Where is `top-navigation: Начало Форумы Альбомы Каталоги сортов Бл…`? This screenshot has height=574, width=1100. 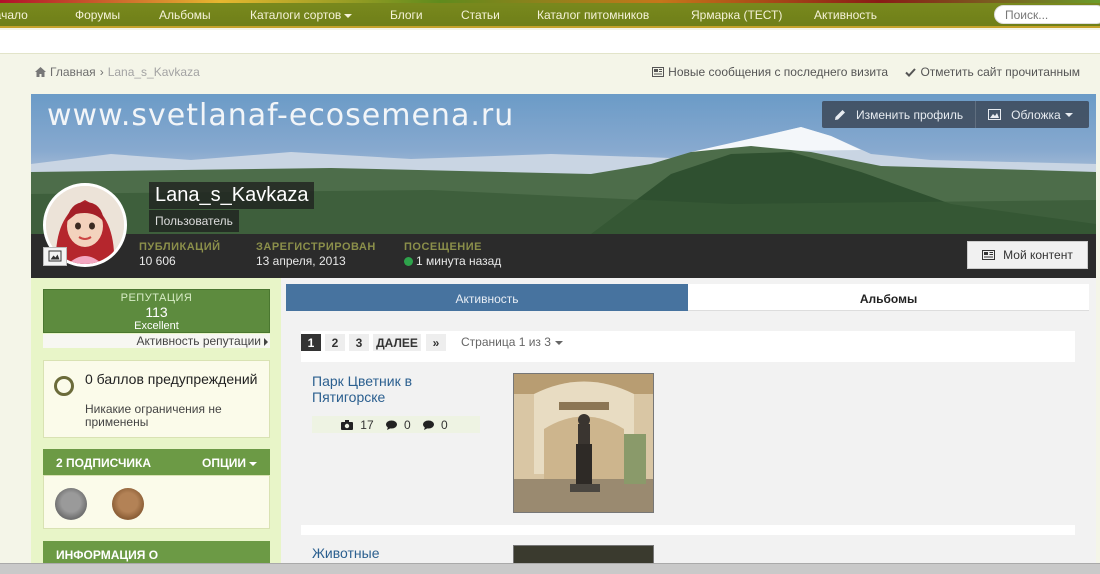
top-navigation: Начало Форумы Альбомы Каталоги сортов Бл… is located at coordinates (550, 14).